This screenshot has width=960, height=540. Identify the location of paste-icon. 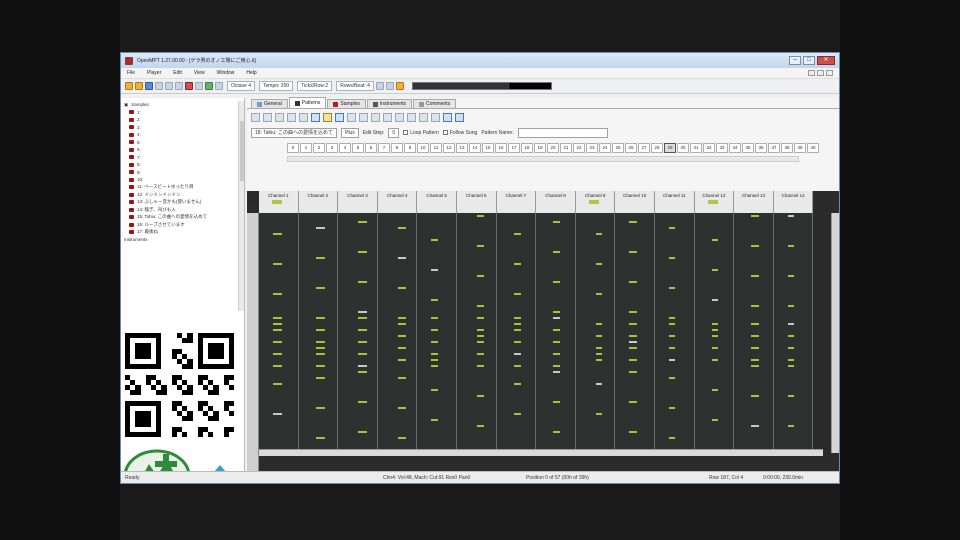
(179, 86).